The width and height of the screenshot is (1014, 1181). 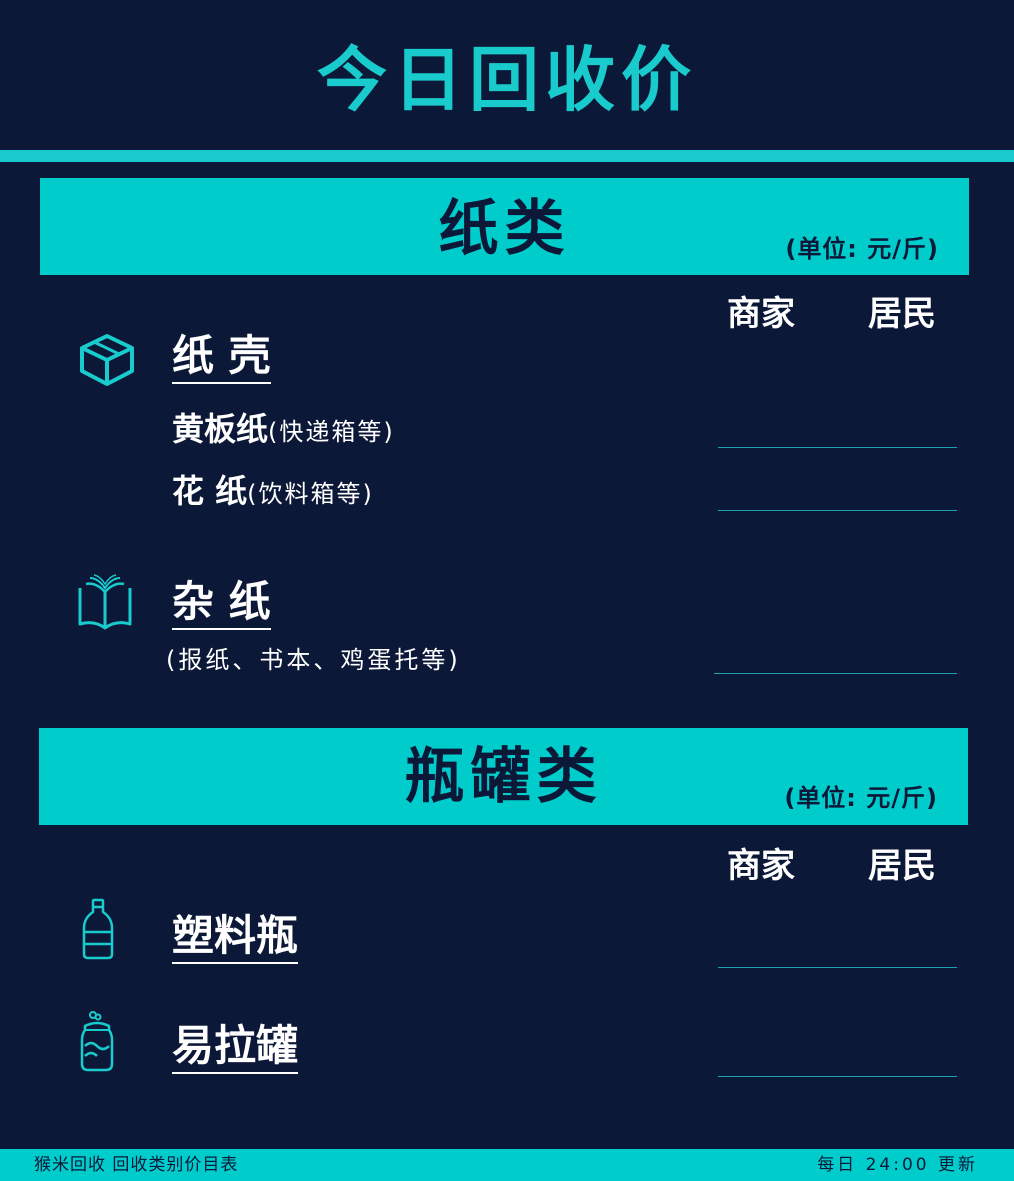 What do you see at coordinates (136, 1165) in the screenshot?
I see `footer-brand-text: 猴米回收 回收类别价目表` at bounding box center [136, 1165].